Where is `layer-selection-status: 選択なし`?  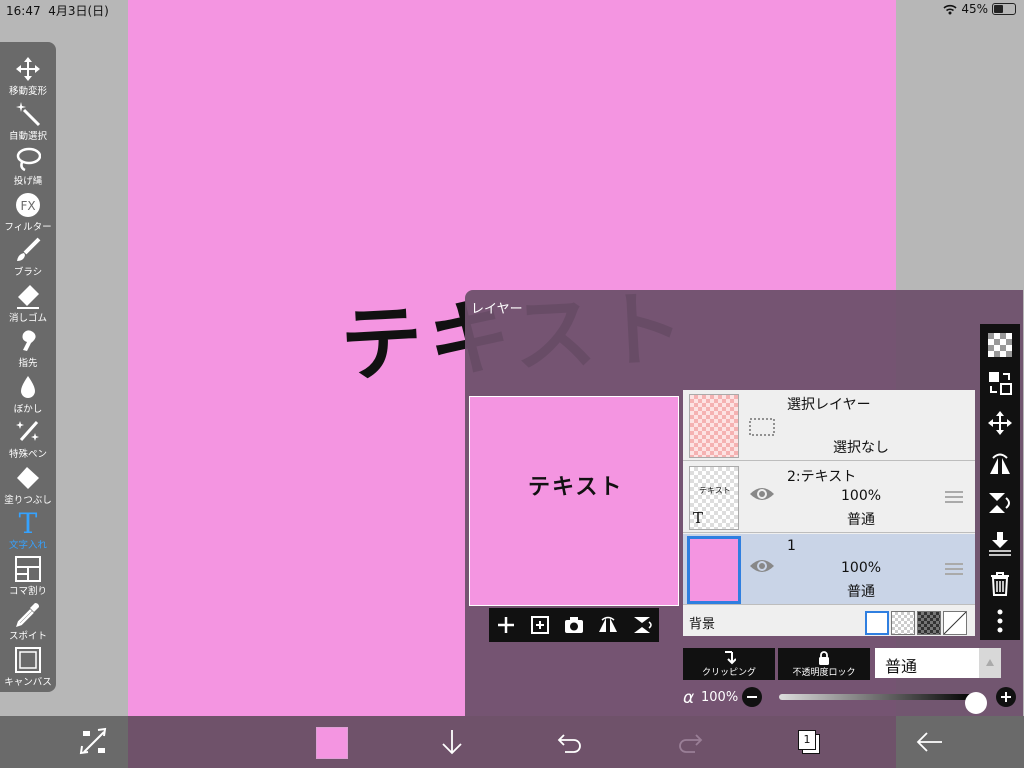 layer-selection-status: 選択なし is located at coordinates (861, 448).